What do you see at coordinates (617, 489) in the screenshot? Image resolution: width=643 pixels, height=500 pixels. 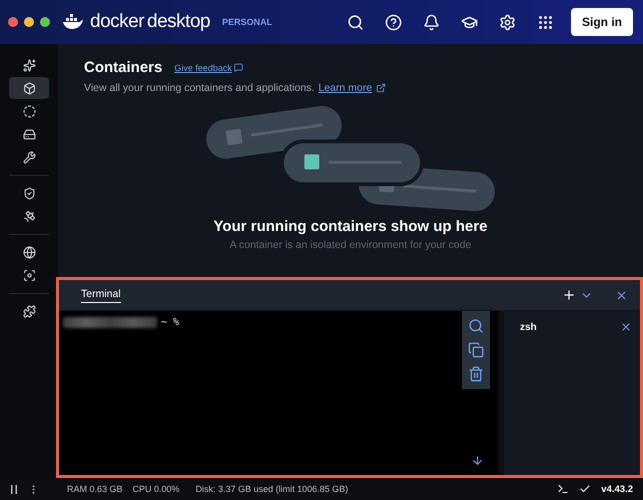 I see `version-label: v4.43.2` at bounding box center [617, 489].